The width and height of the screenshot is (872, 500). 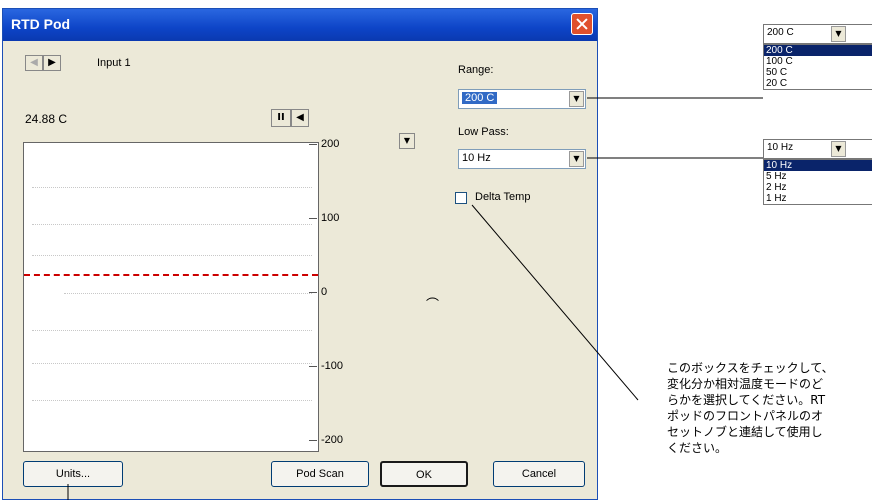 What do you see at coordinates (818, 198) in the screenshot?
I see `lowpass-option: 1 Hz` at bounding box center [818, 198].